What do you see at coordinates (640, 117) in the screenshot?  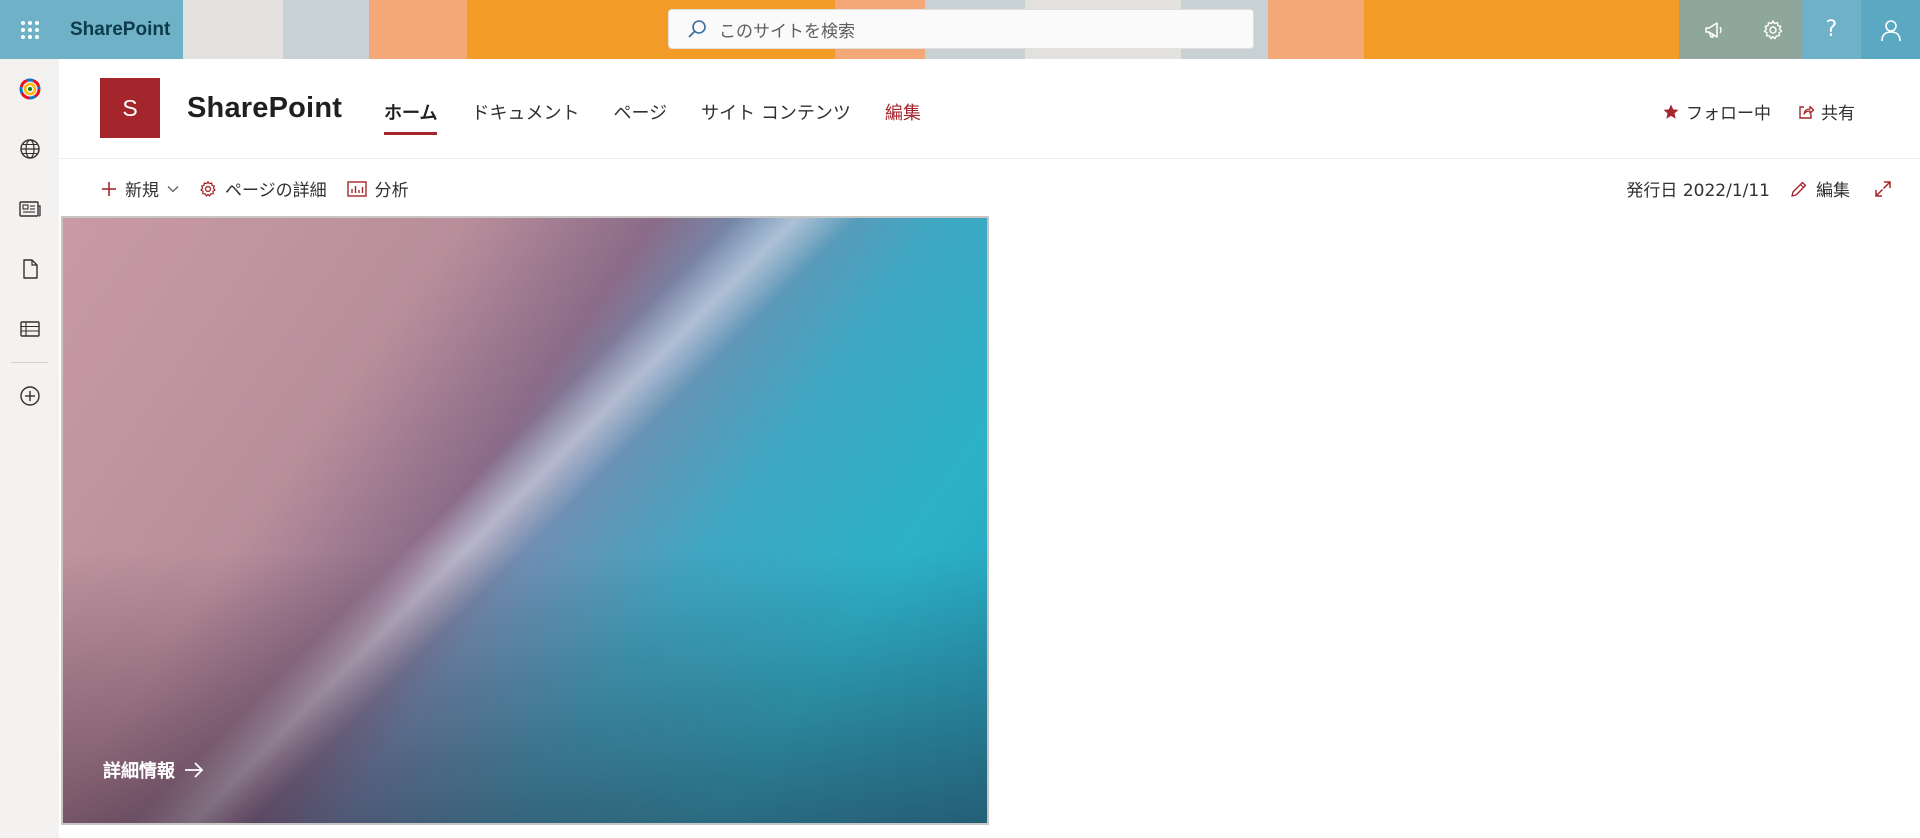 I see `nav-pages: ページ` at bounding box center [640, 117].